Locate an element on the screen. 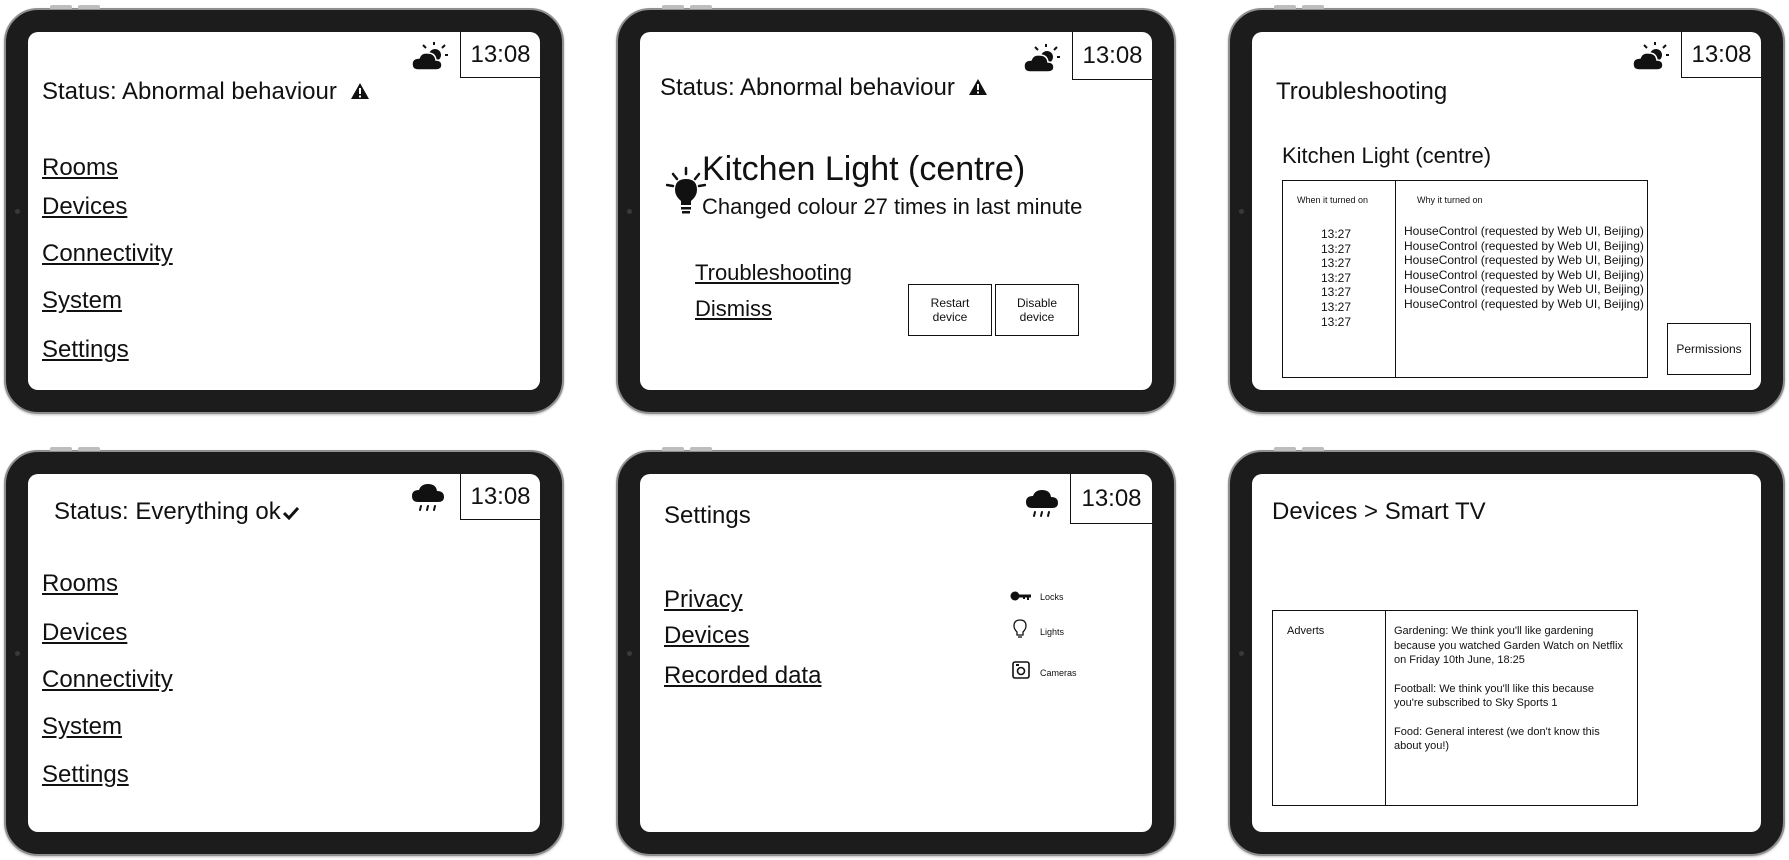  status-text: Status: Everything ok is located at coordinates (167, 511).